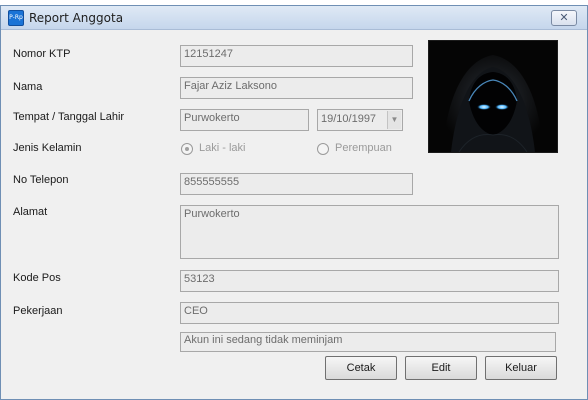  What do you see at coordinates (369, 232) in the screenshot?
I see `alamat-field: Purwokerto` at bounding box center [369, 232].